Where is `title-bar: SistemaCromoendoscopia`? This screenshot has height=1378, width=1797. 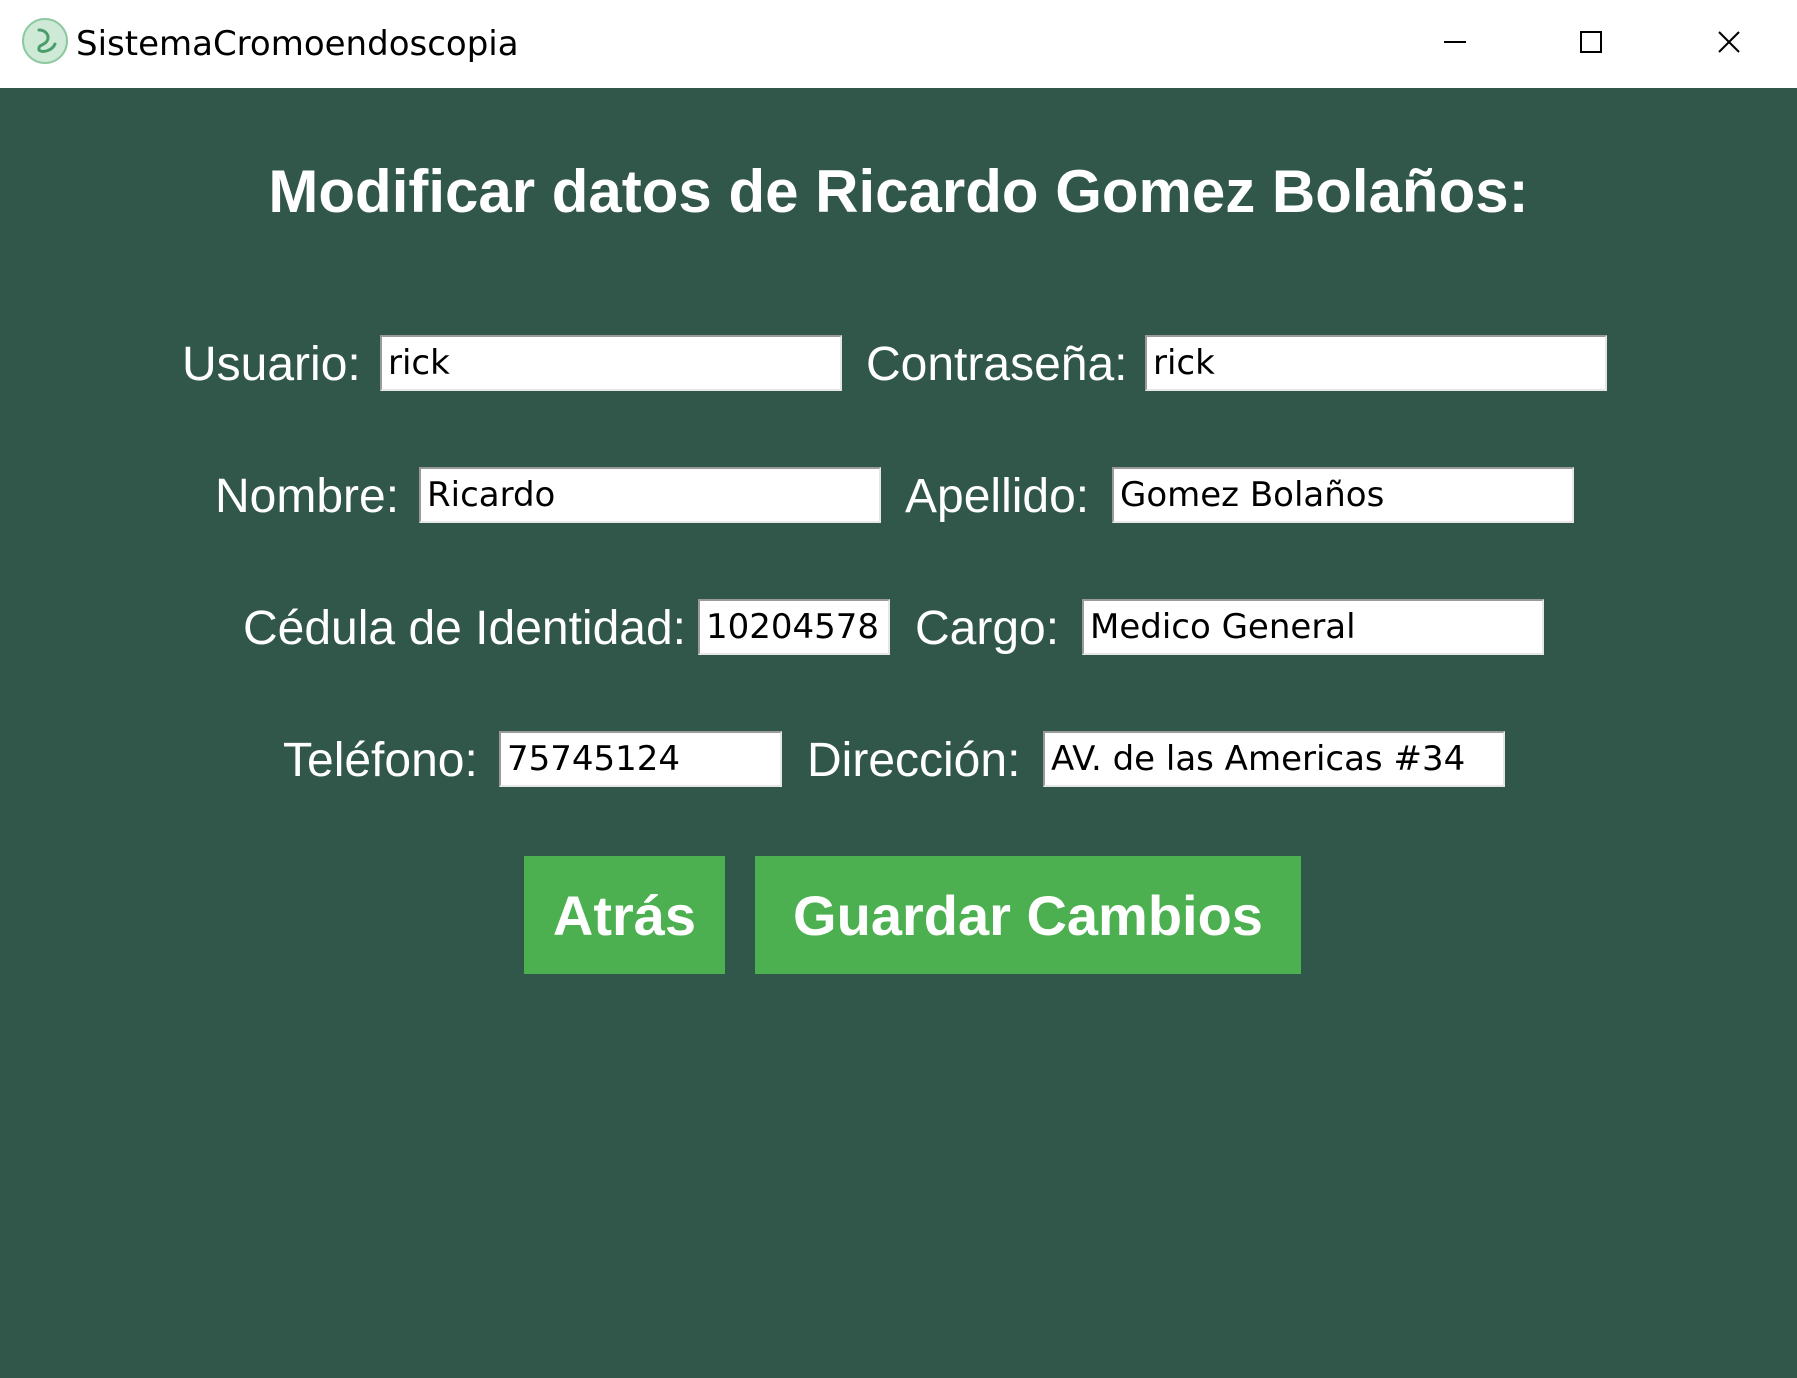 title-bar: SistemaCromoendoscopia is located at coordinates (898, 44).